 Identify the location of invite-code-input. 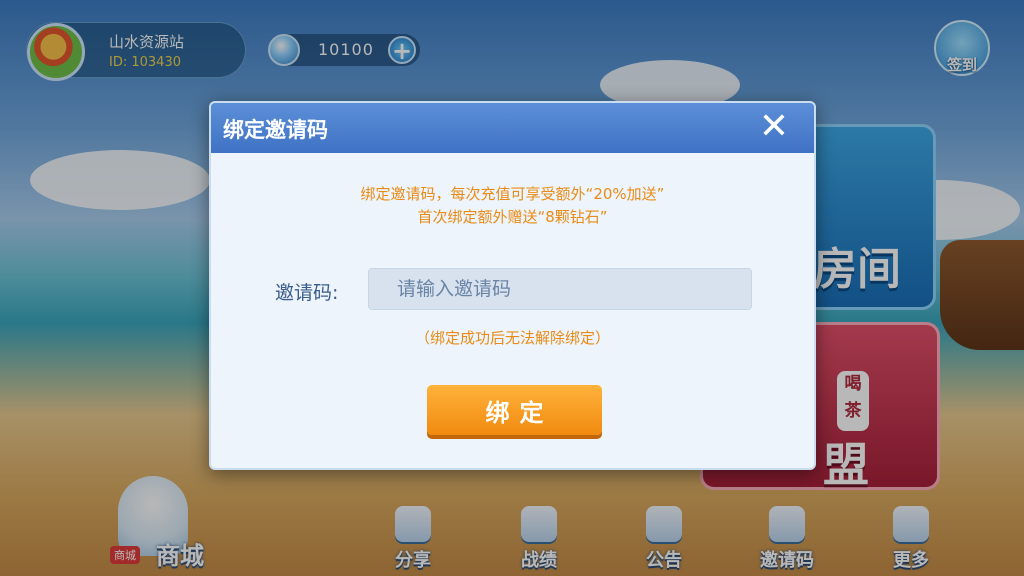
(560, 289).